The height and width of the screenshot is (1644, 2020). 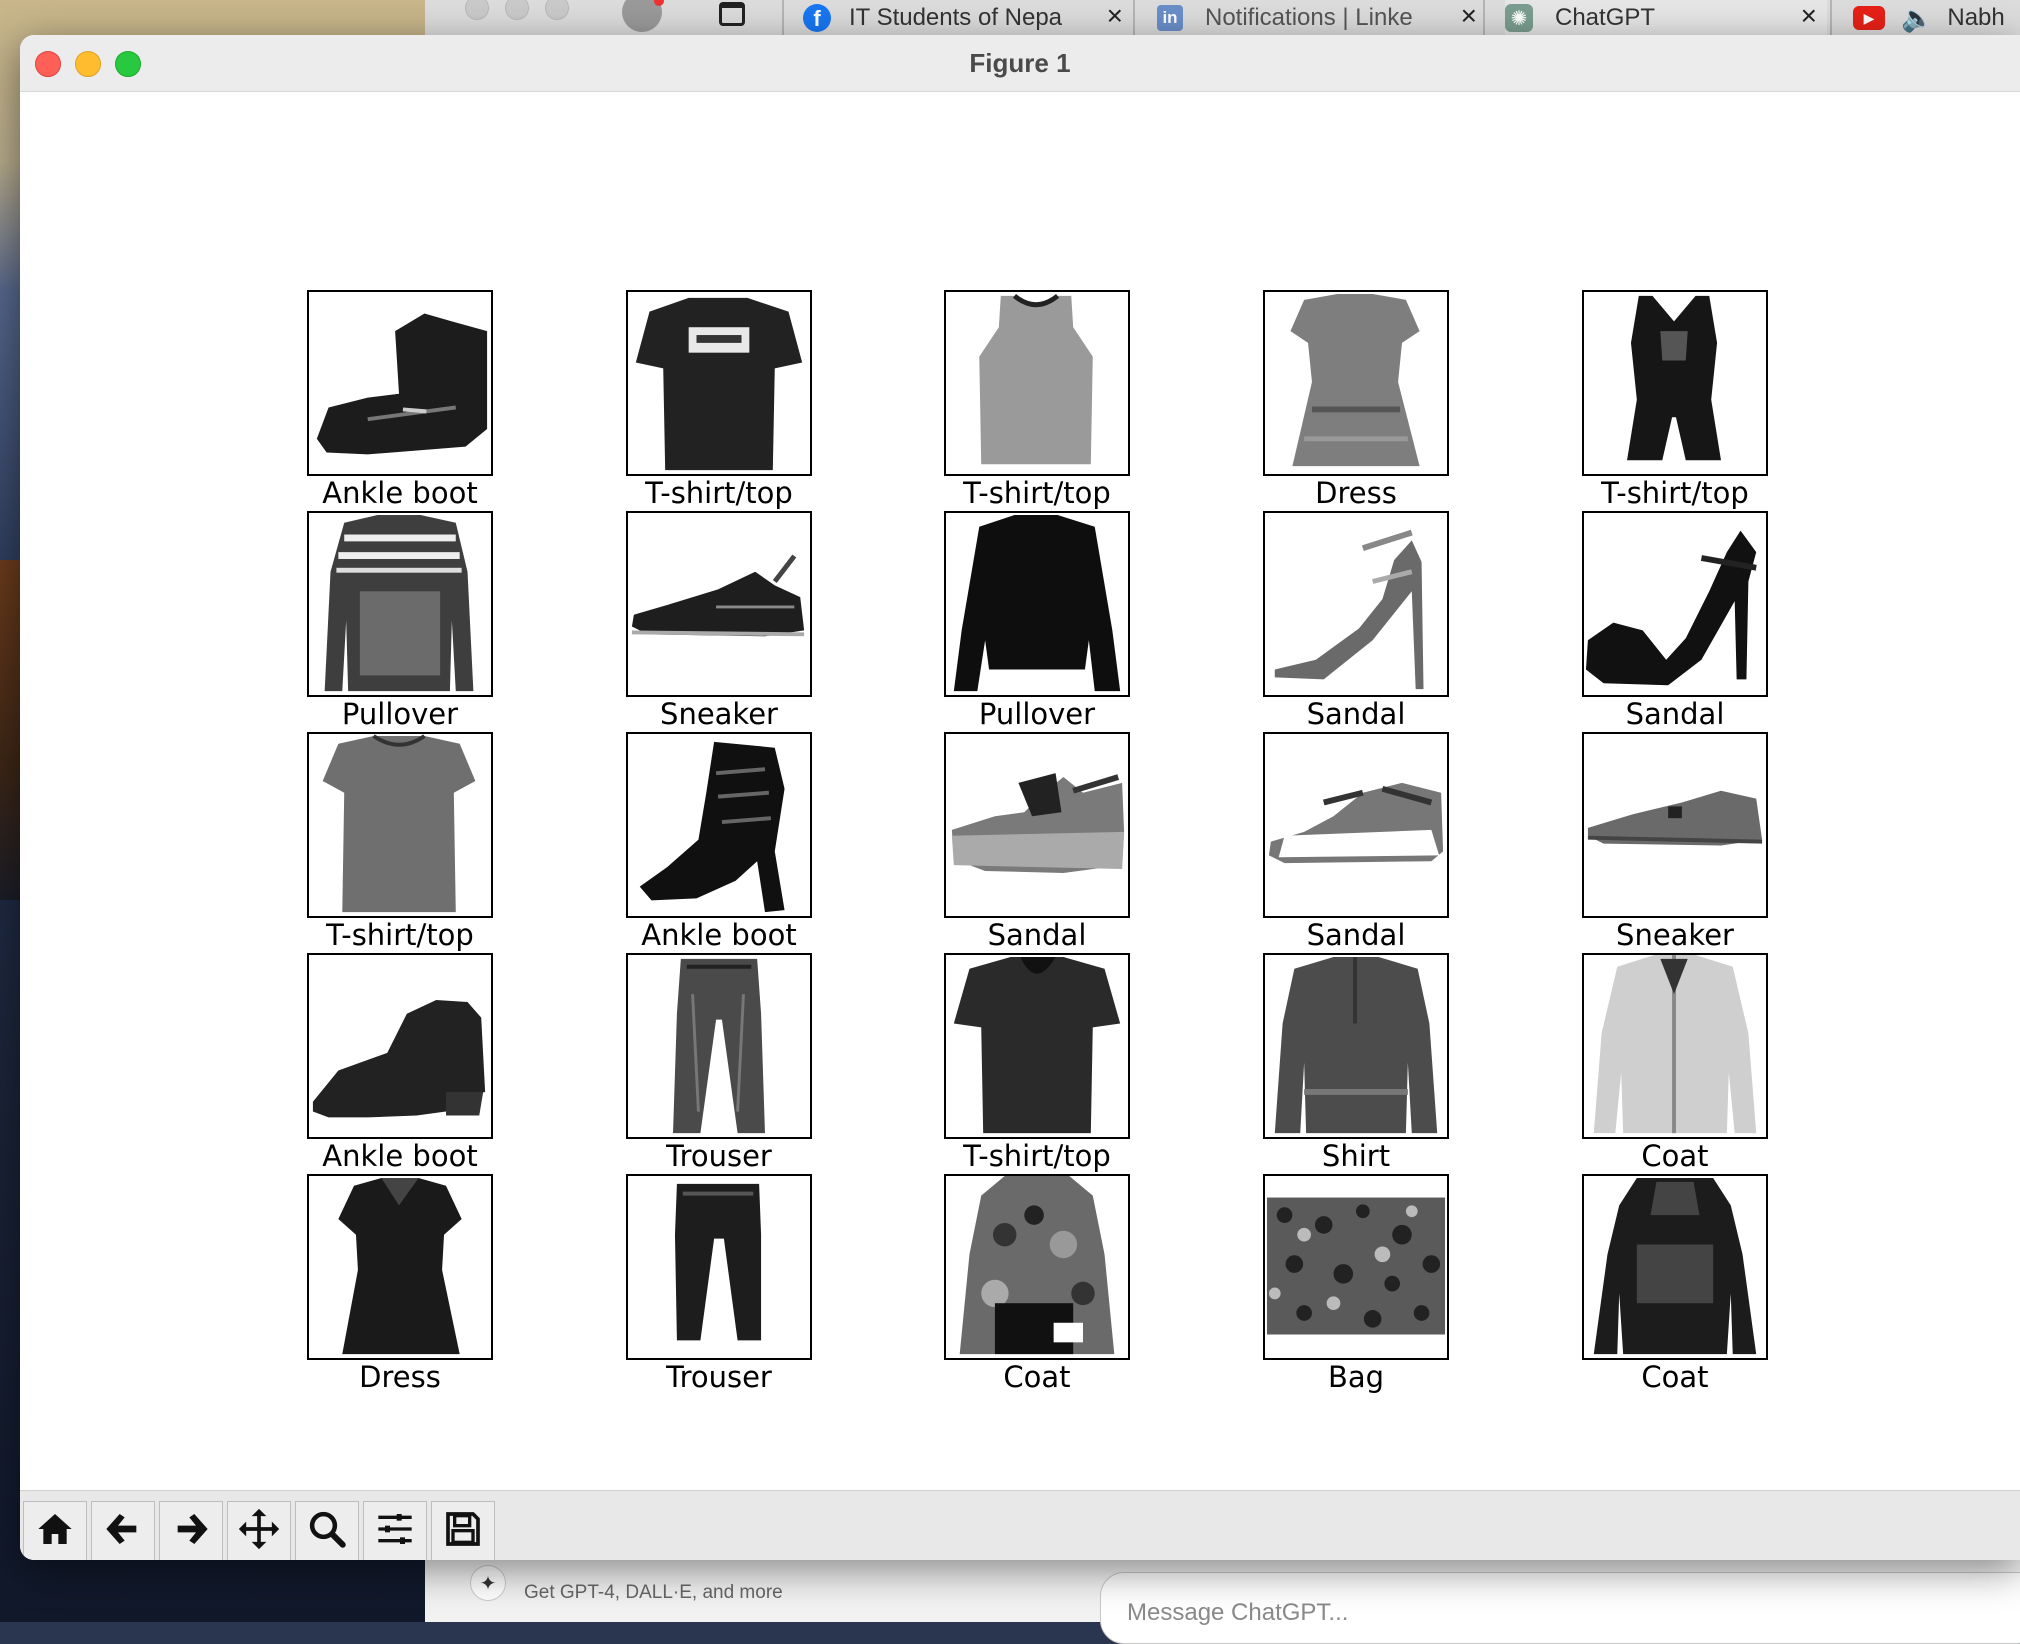 What do you see at coordinates (1309, 17) in the screenshot?
I see `tab-linkedin-label: Notifications | Linke` at bounding box center [1309, 17].